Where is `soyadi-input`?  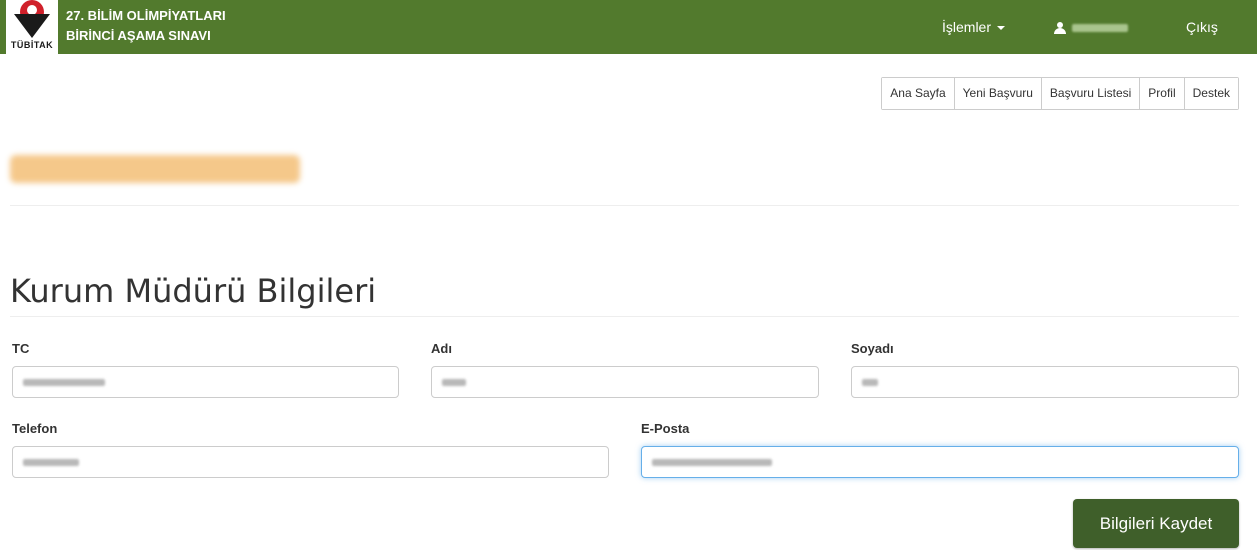 soyadi-input is located at coordinates (1045, 382).